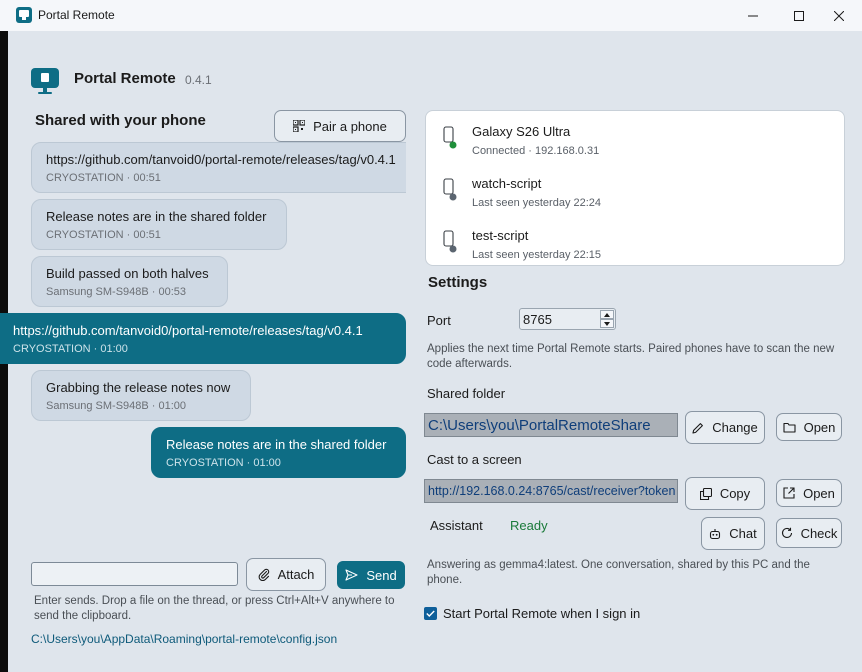 The width and height of the screenshot is (862, 672). I want to click on message-text: Build passed on both halves, so click(127, 273).